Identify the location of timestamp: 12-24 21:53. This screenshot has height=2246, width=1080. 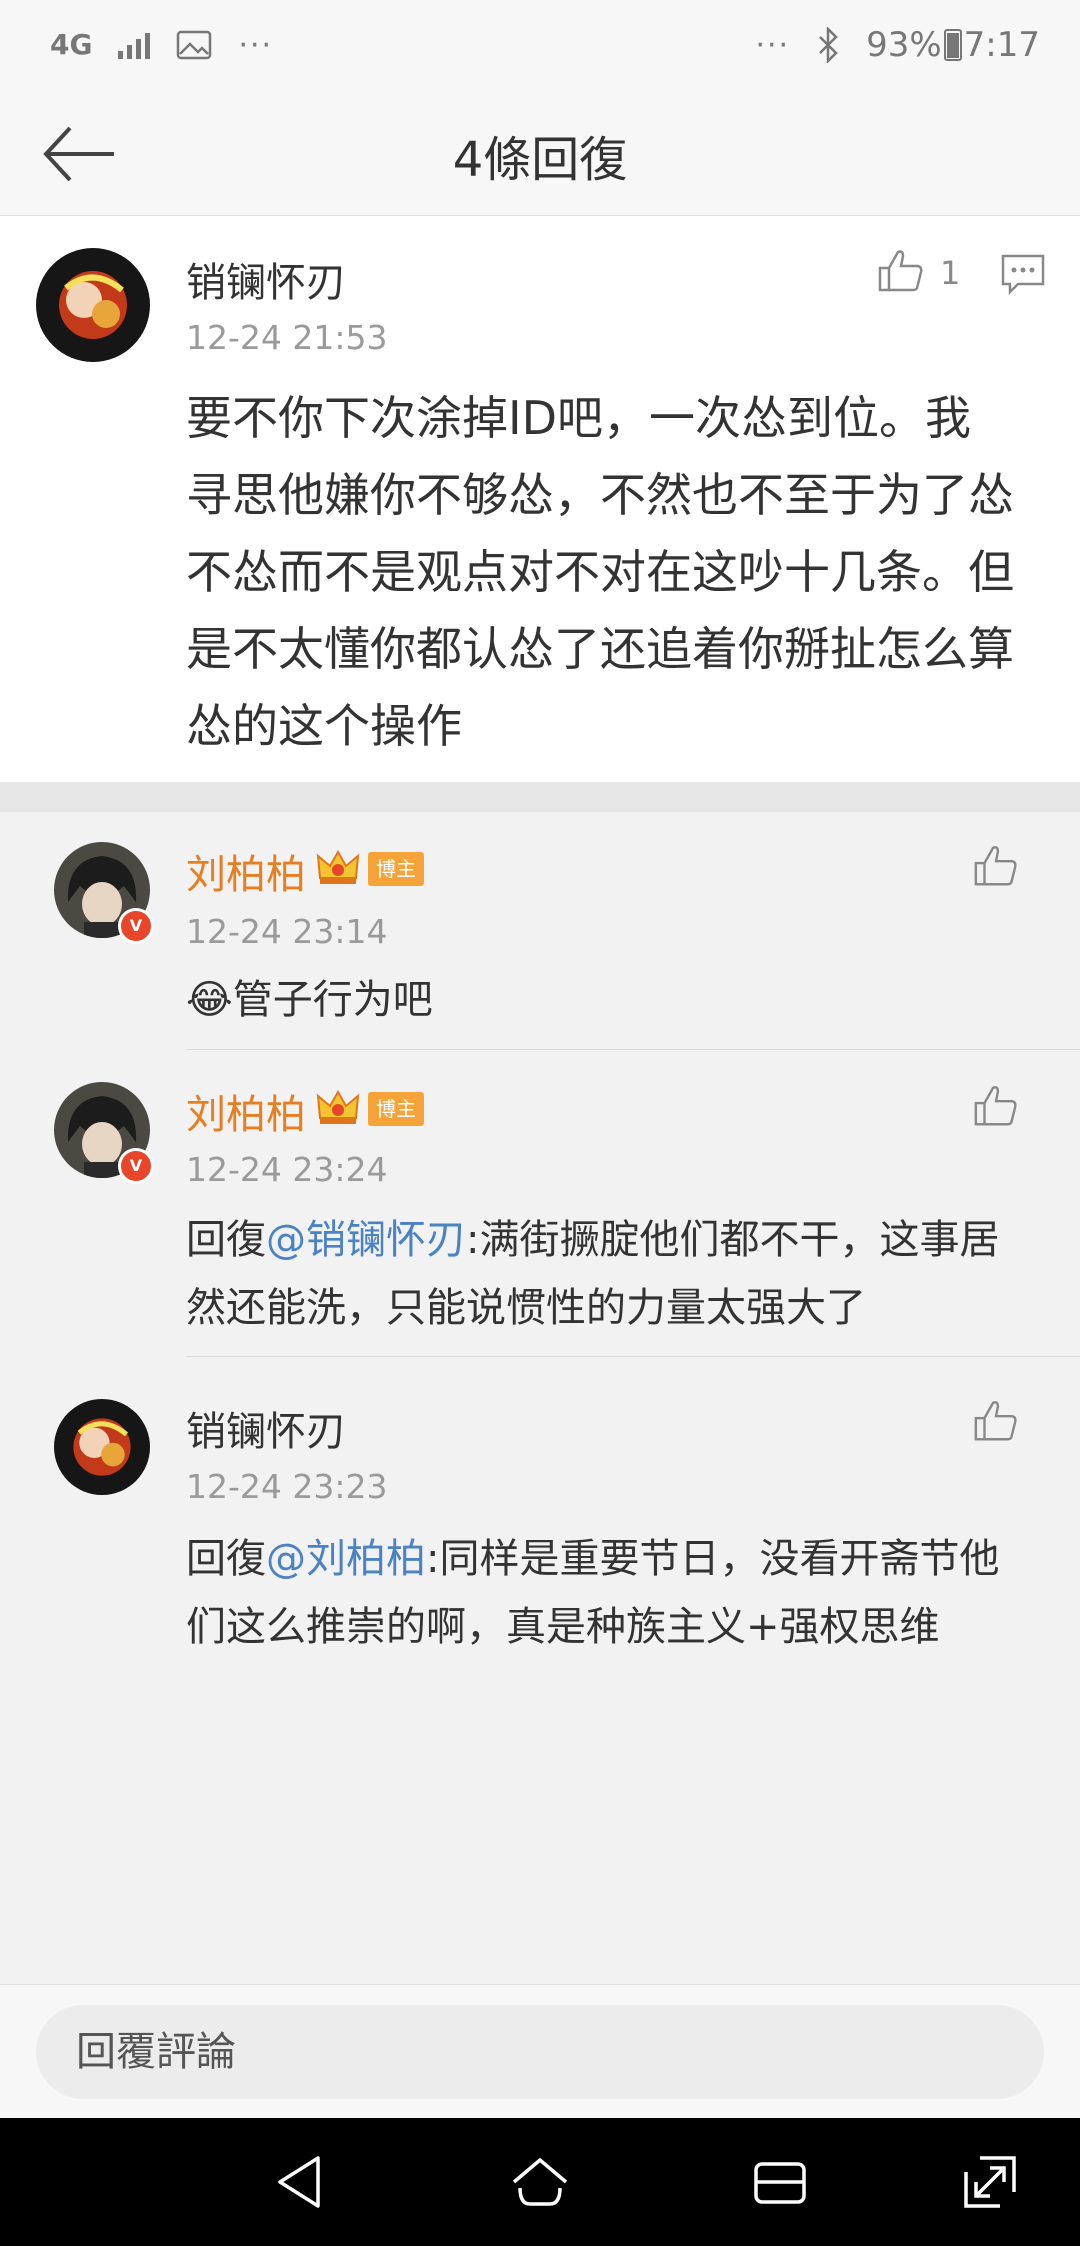
(287, 337).